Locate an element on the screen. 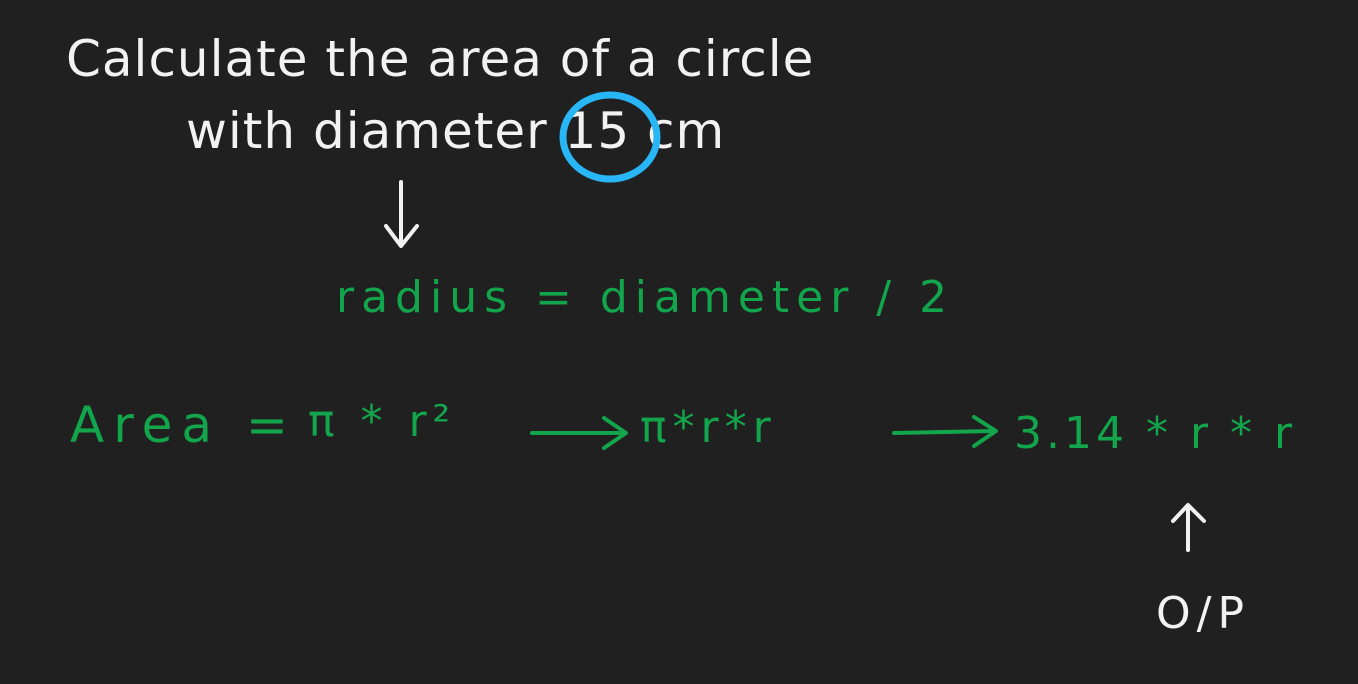  up-arrow-icon is located at coordinates (1188, 527).